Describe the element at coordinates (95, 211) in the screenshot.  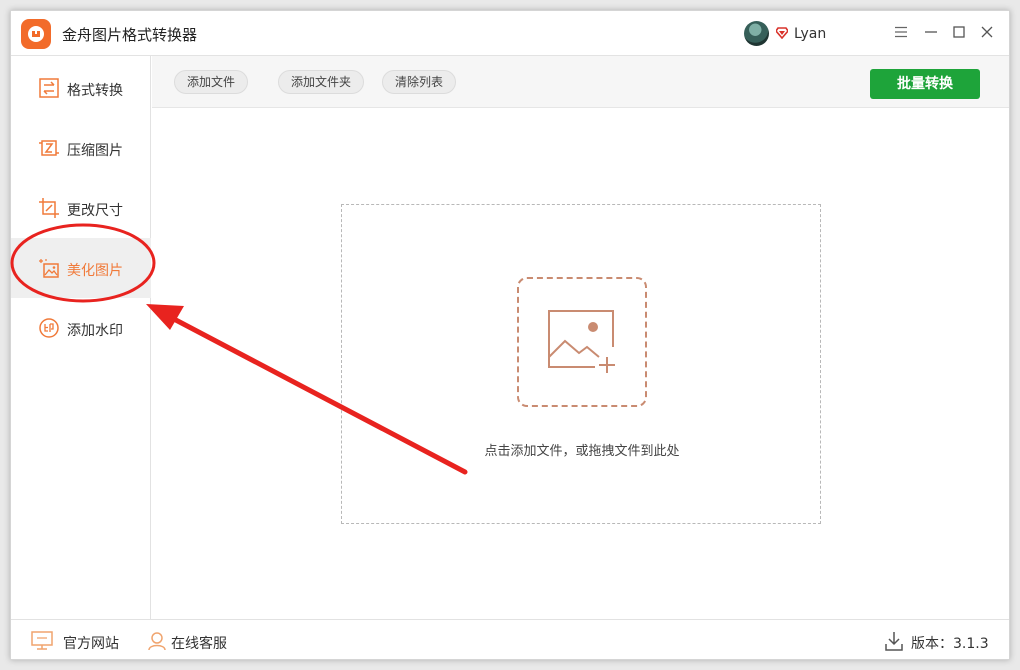
I see `sidebar-item-label: 更改尺寸` at that location.